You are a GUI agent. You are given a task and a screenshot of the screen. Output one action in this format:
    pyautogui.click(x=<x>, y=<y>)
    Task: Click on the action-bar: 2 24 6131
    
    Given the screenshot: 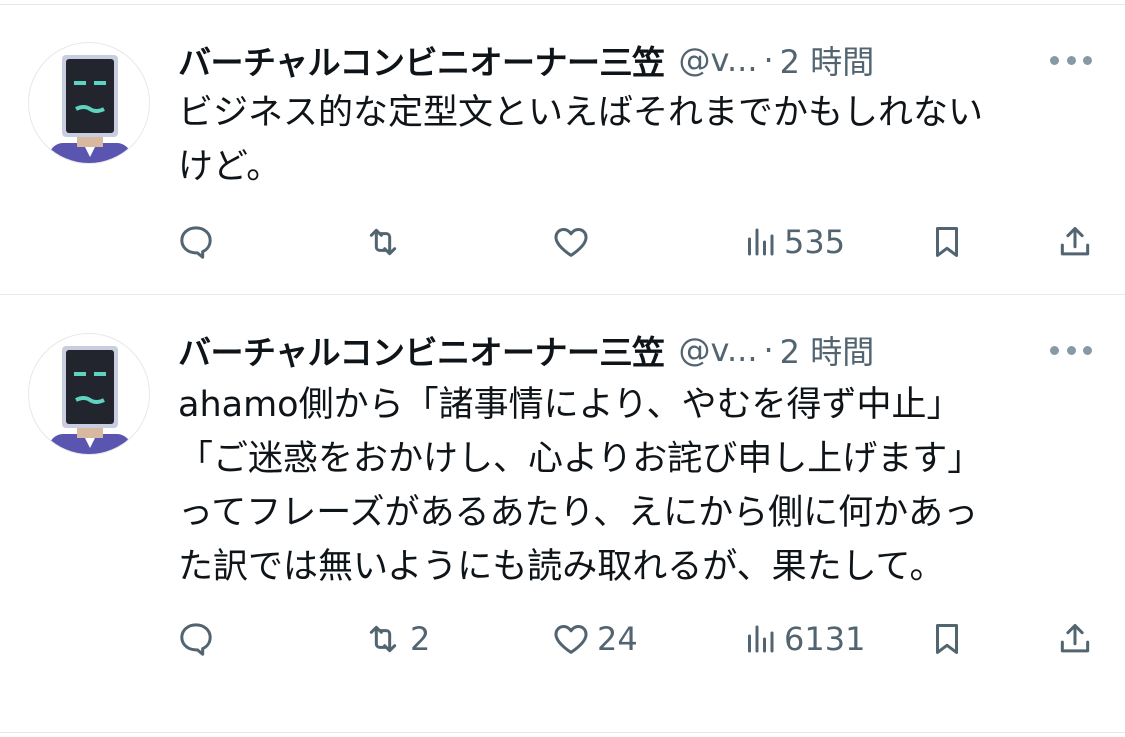 What is the action you would take?
    pyautogui.click(x=562, y=639)
    